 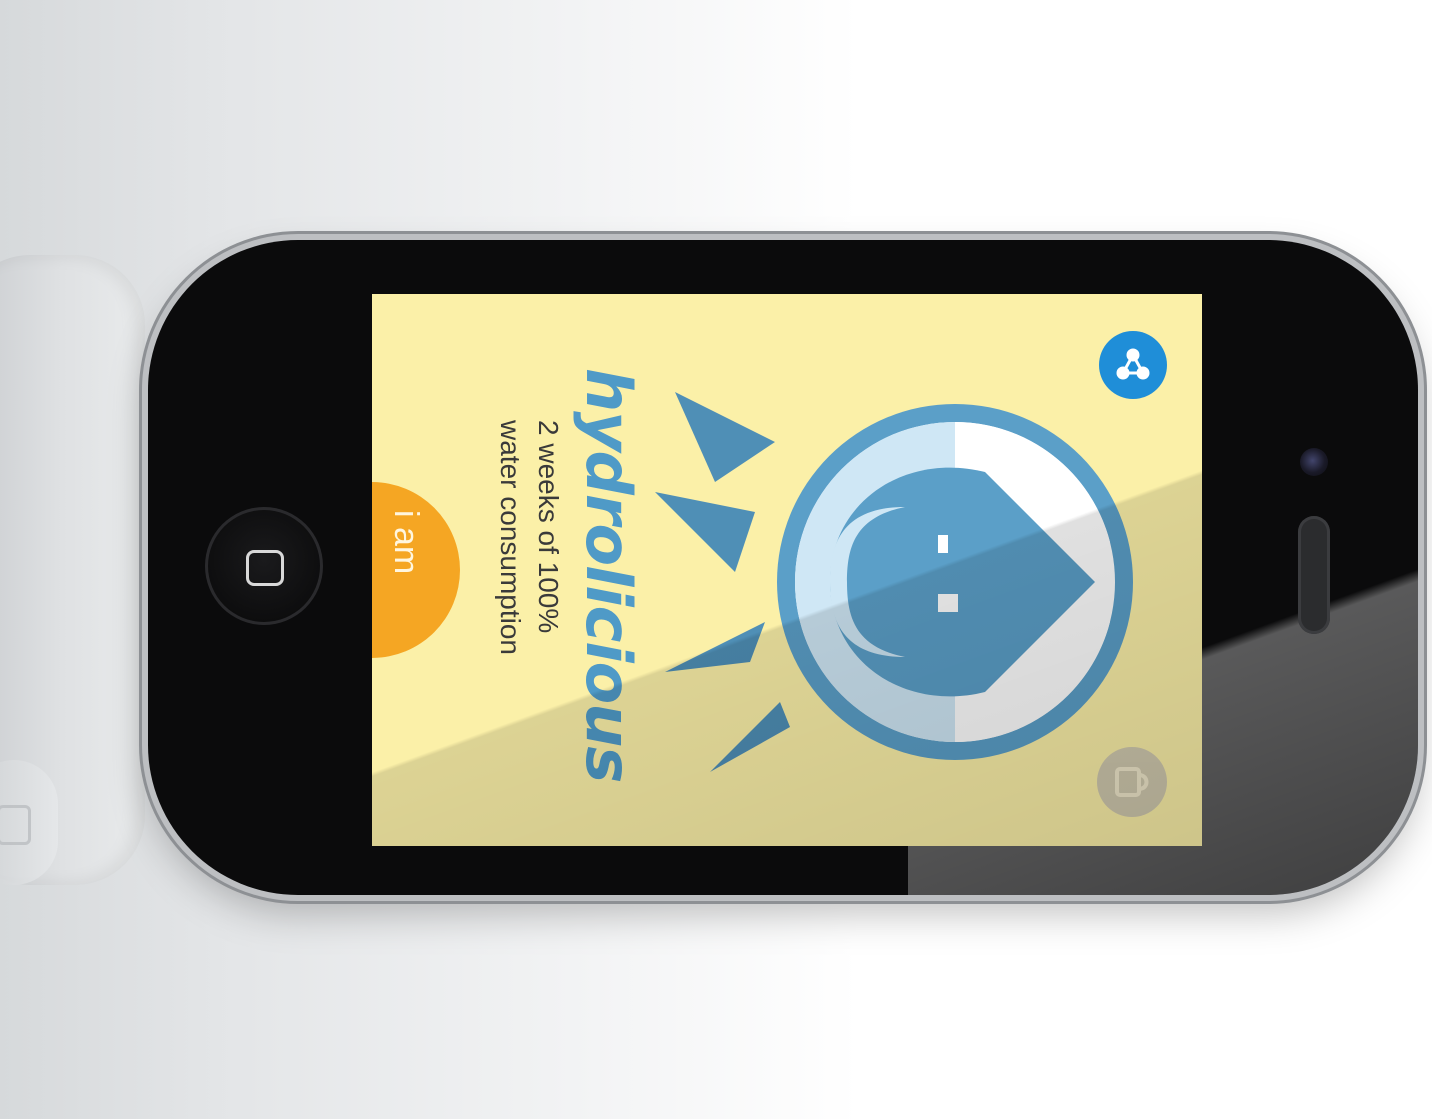 I want to click on i-am-label: i am, so click(x=406, y=542).